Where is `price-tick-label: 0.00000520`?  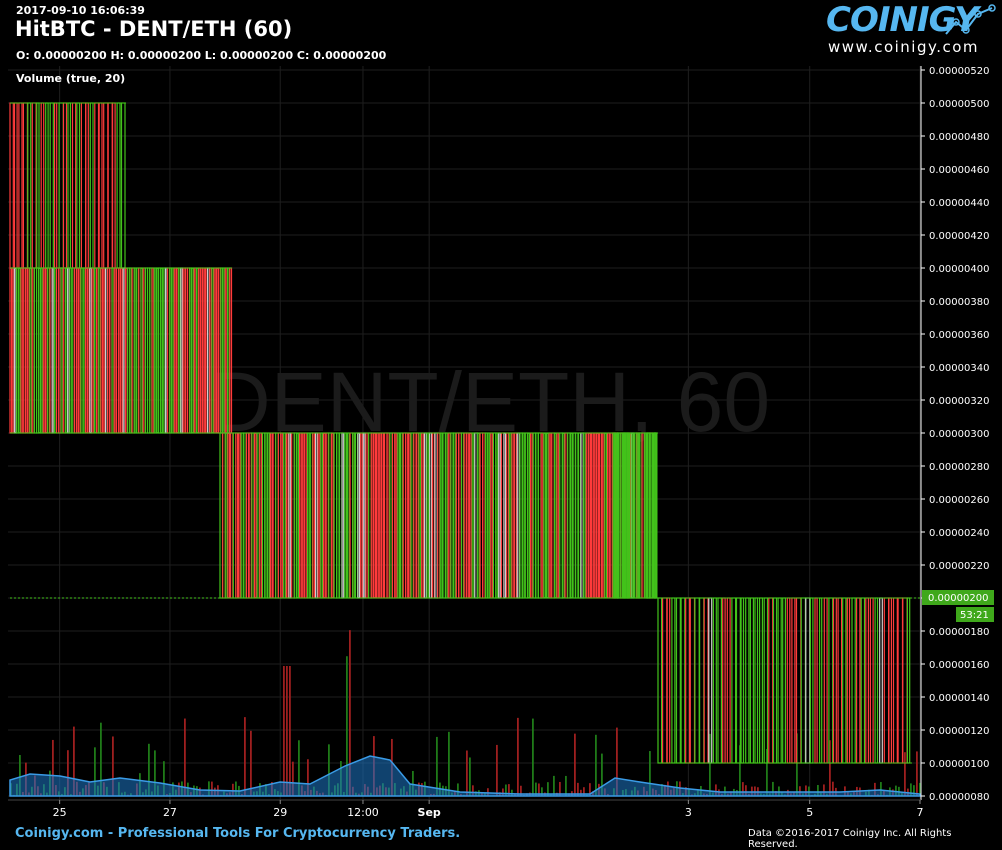
price-tick-label: 0.00000520 is located at coordinates (959, 71).